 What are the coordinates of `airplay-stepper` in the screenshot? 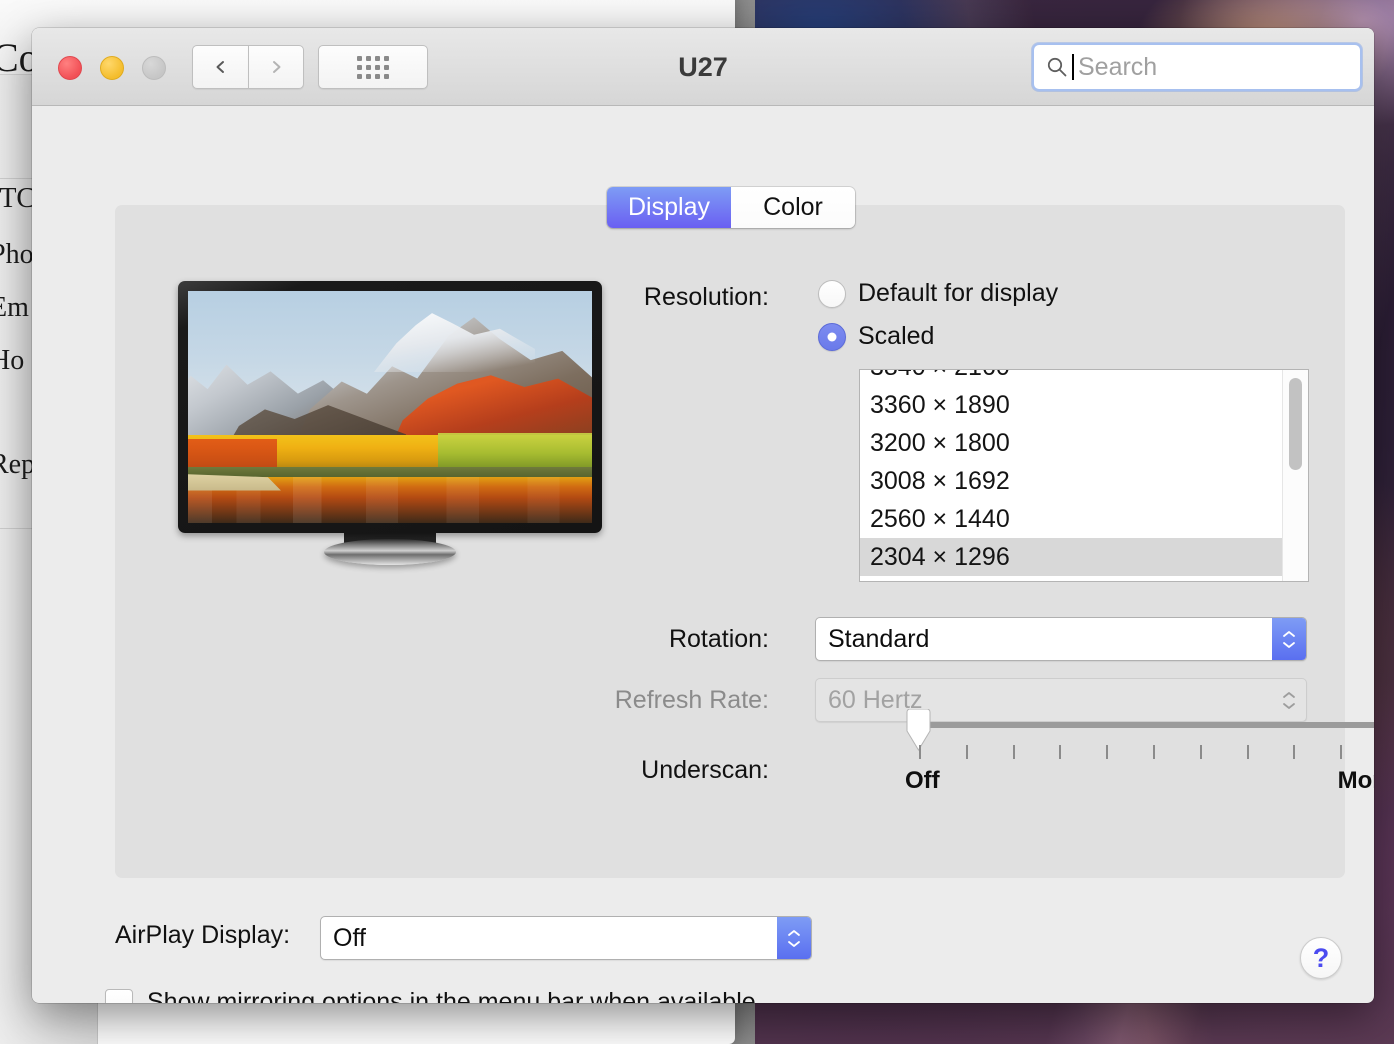 It's located at (794, 938).